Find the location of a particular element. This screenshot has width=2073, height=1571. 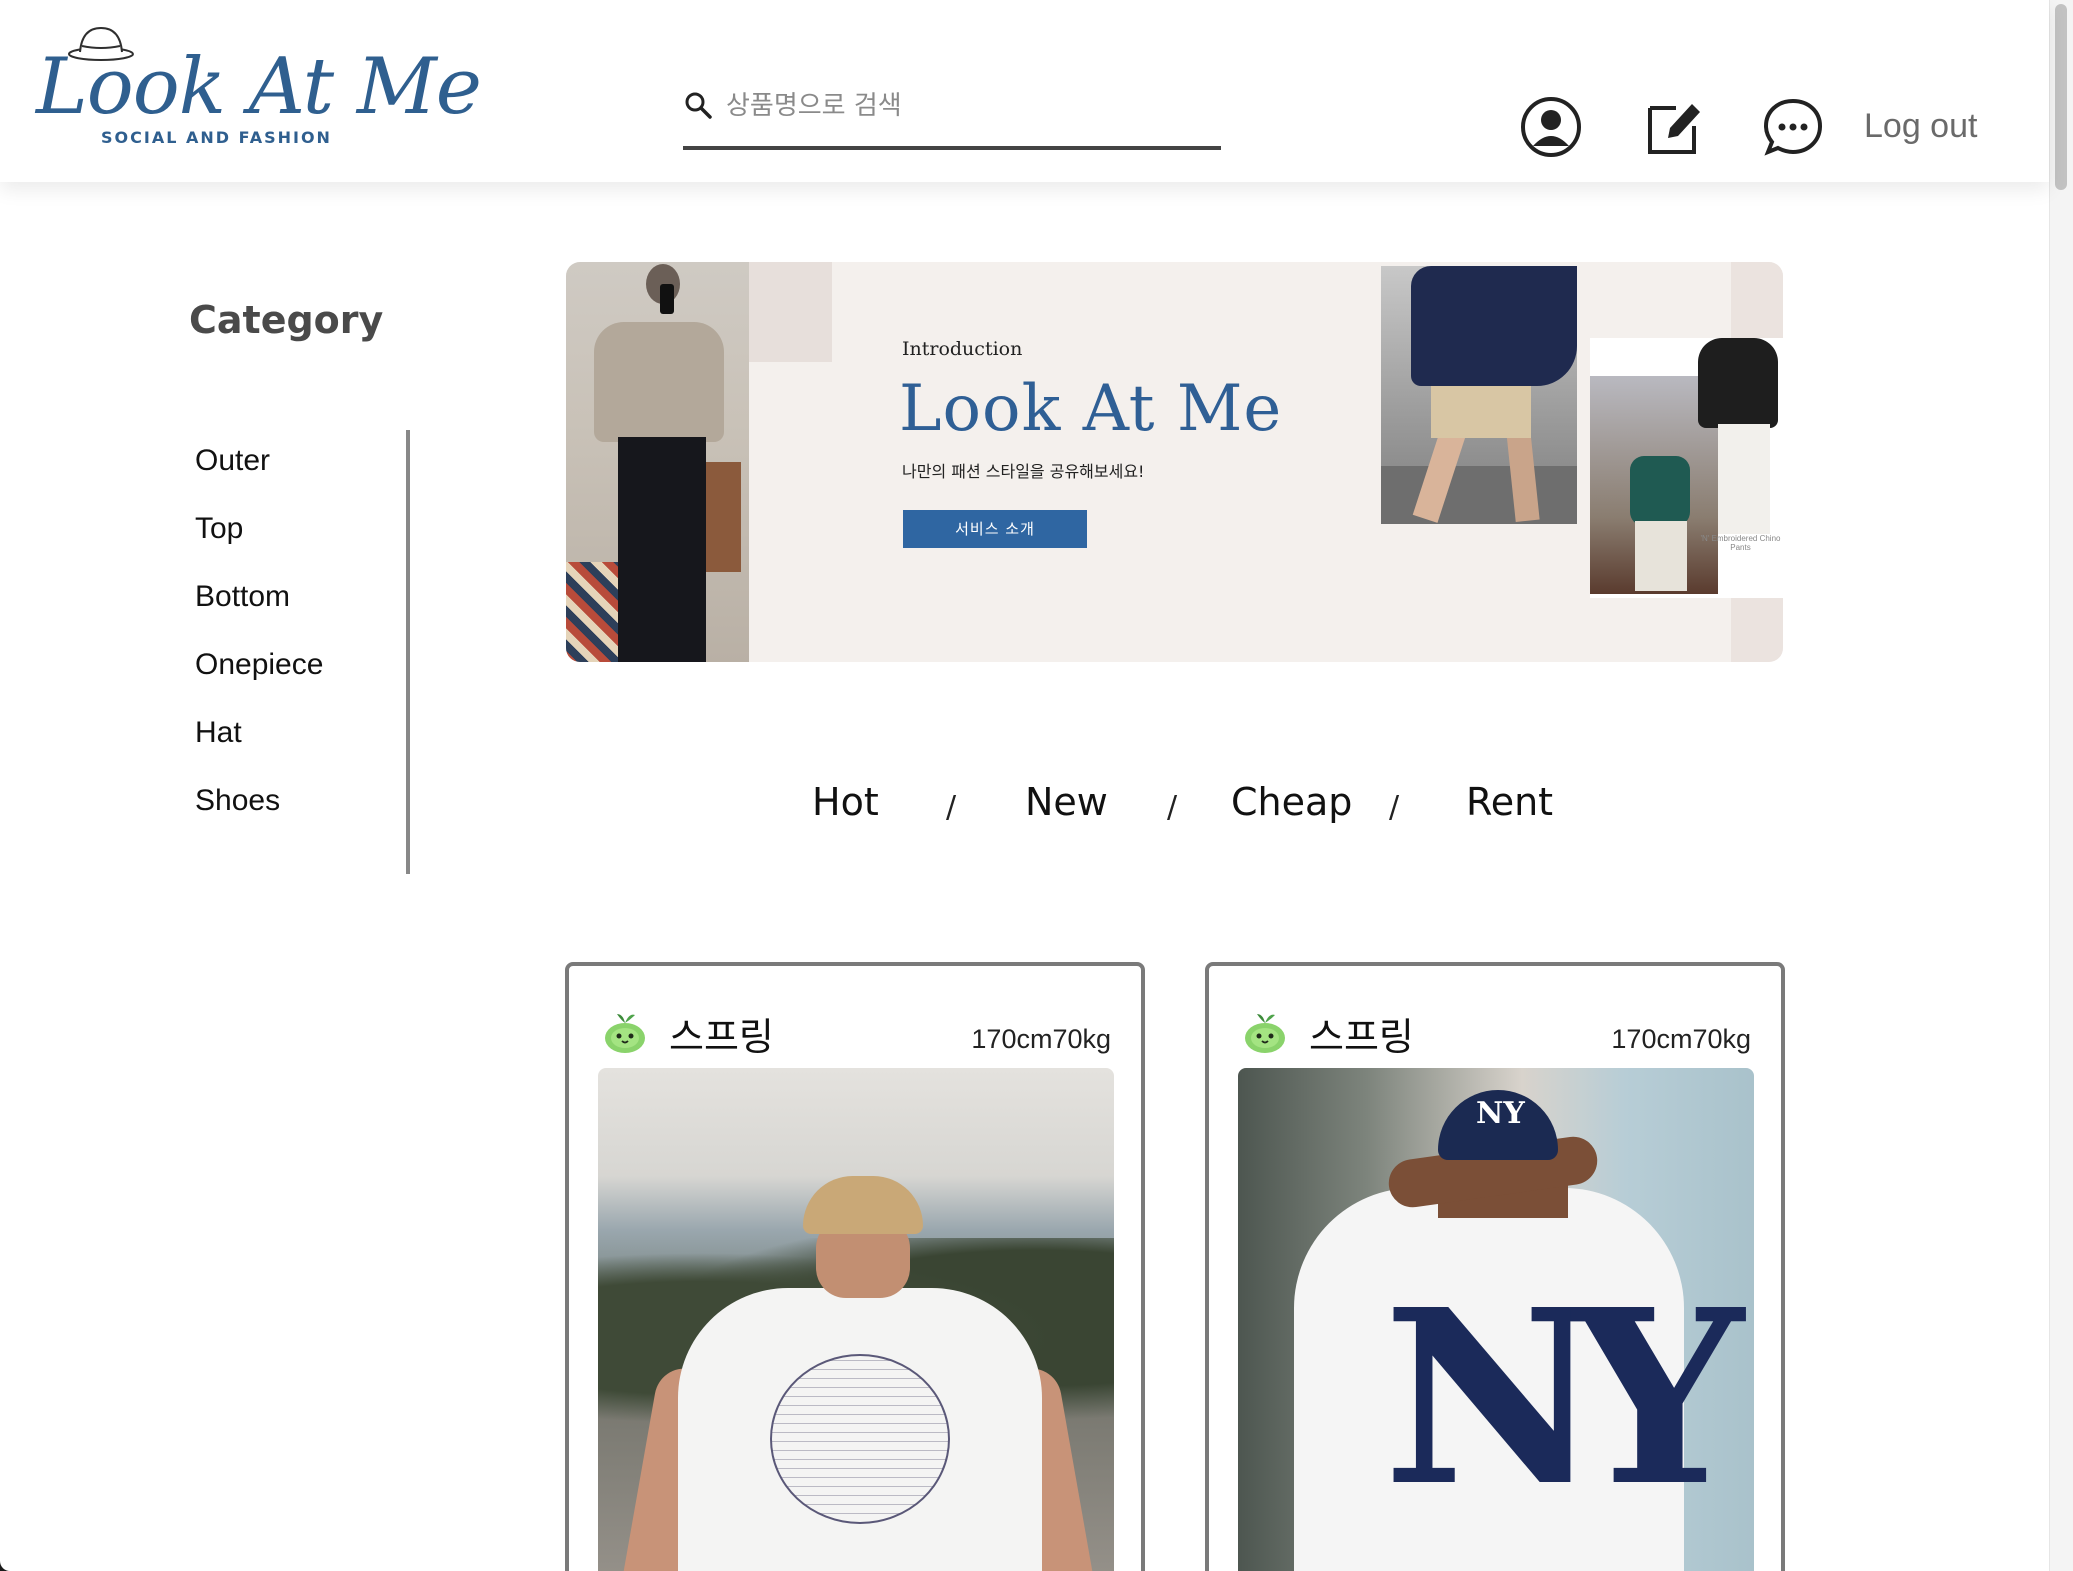

card-photo: NY NY is located at coordinates (1496, 1319).